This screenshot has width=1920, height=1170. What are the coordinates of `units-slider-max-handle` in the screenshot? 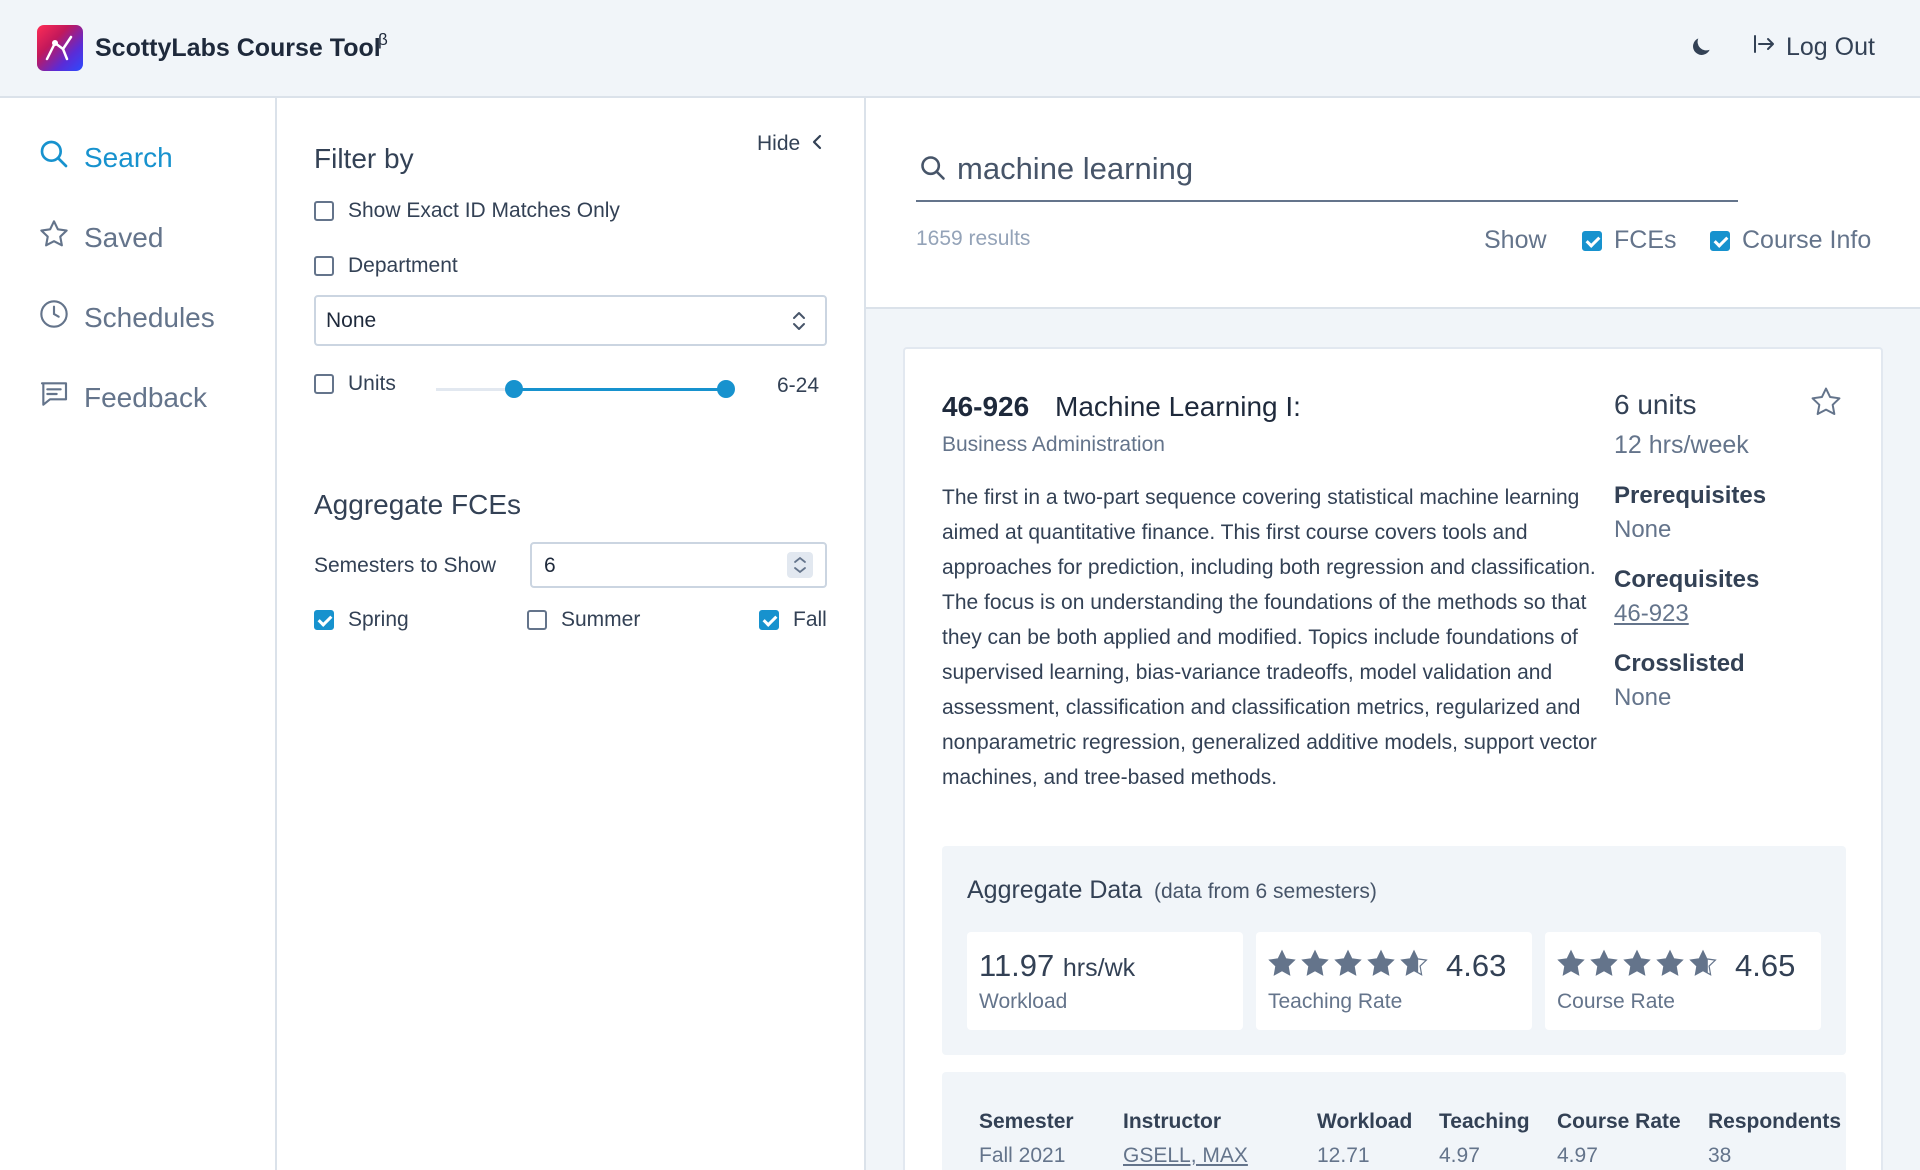 It's located at (726, 389).